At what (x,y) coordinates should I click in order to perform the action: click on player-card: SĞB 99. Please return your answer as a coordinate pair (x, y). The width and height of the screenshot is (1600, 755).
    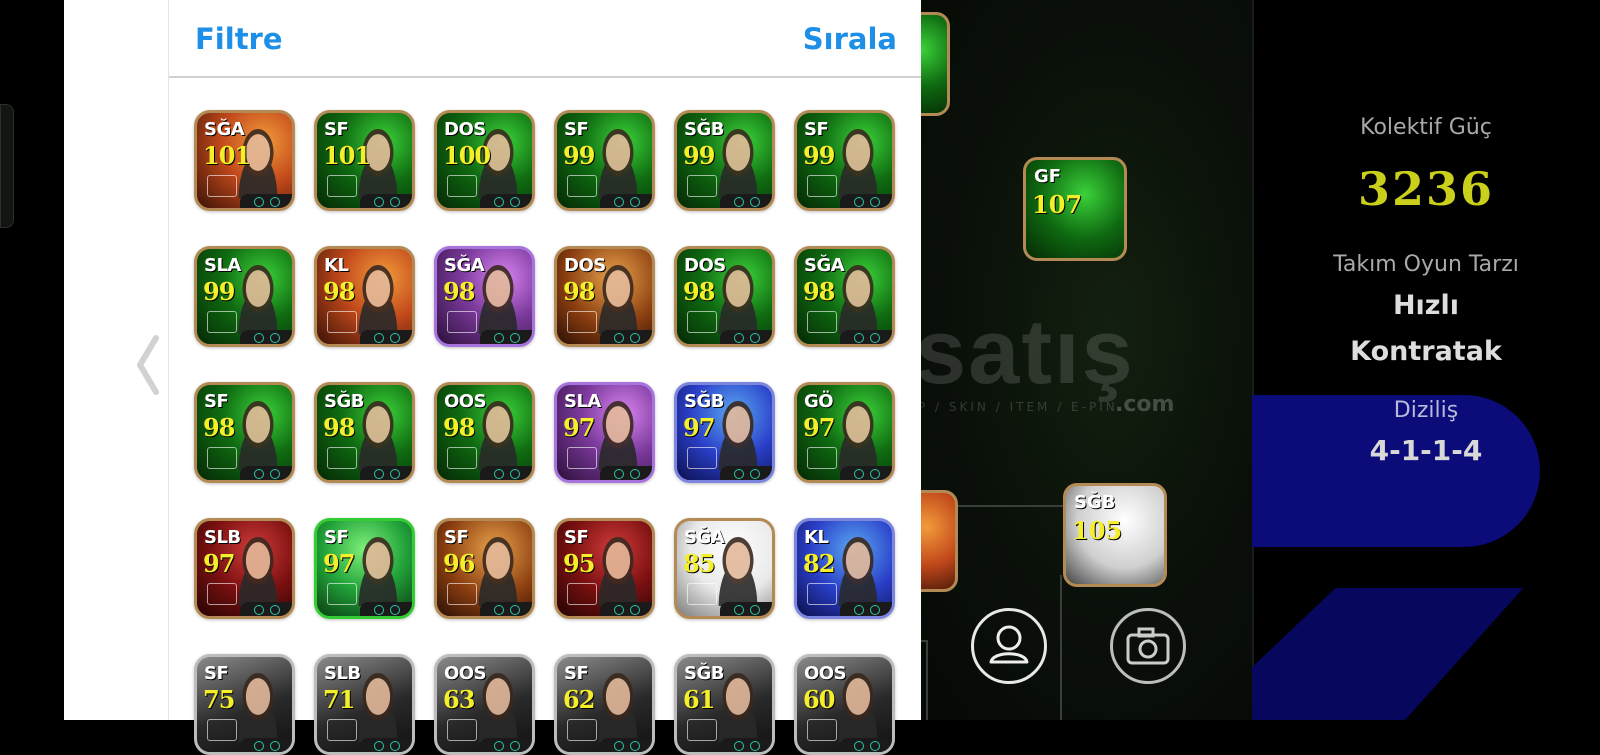
    Looking at the image, I should click on (724, 160).